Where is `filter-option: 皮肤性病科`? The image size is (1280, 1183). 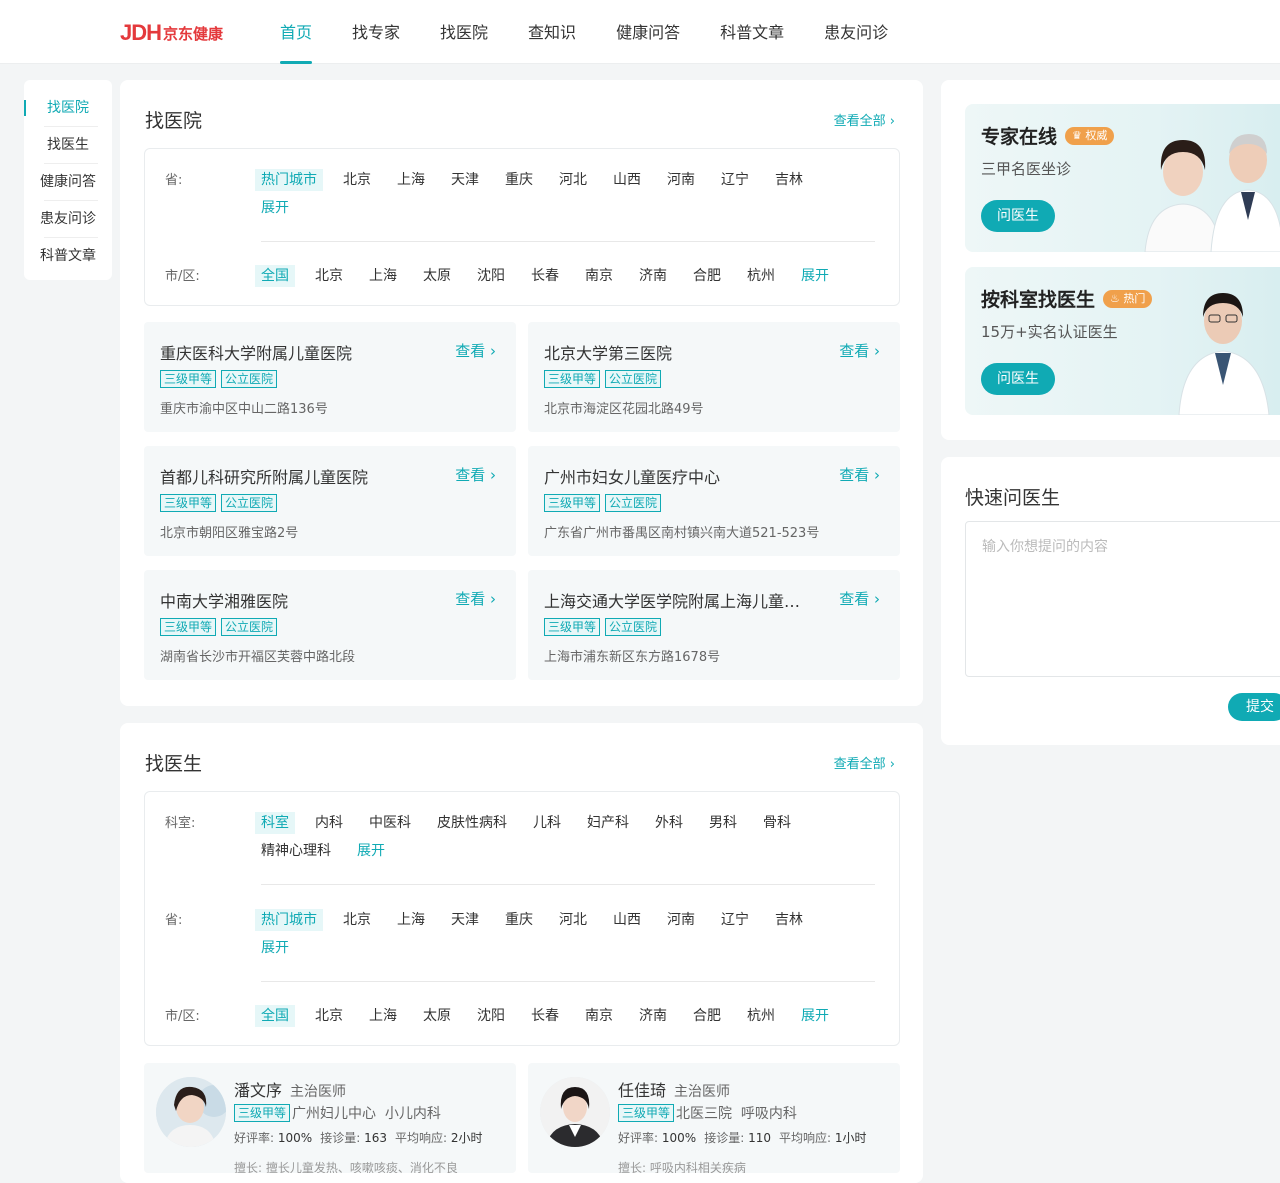
filter-option: 皮肤性病科 is located at coordinates (472, 823).